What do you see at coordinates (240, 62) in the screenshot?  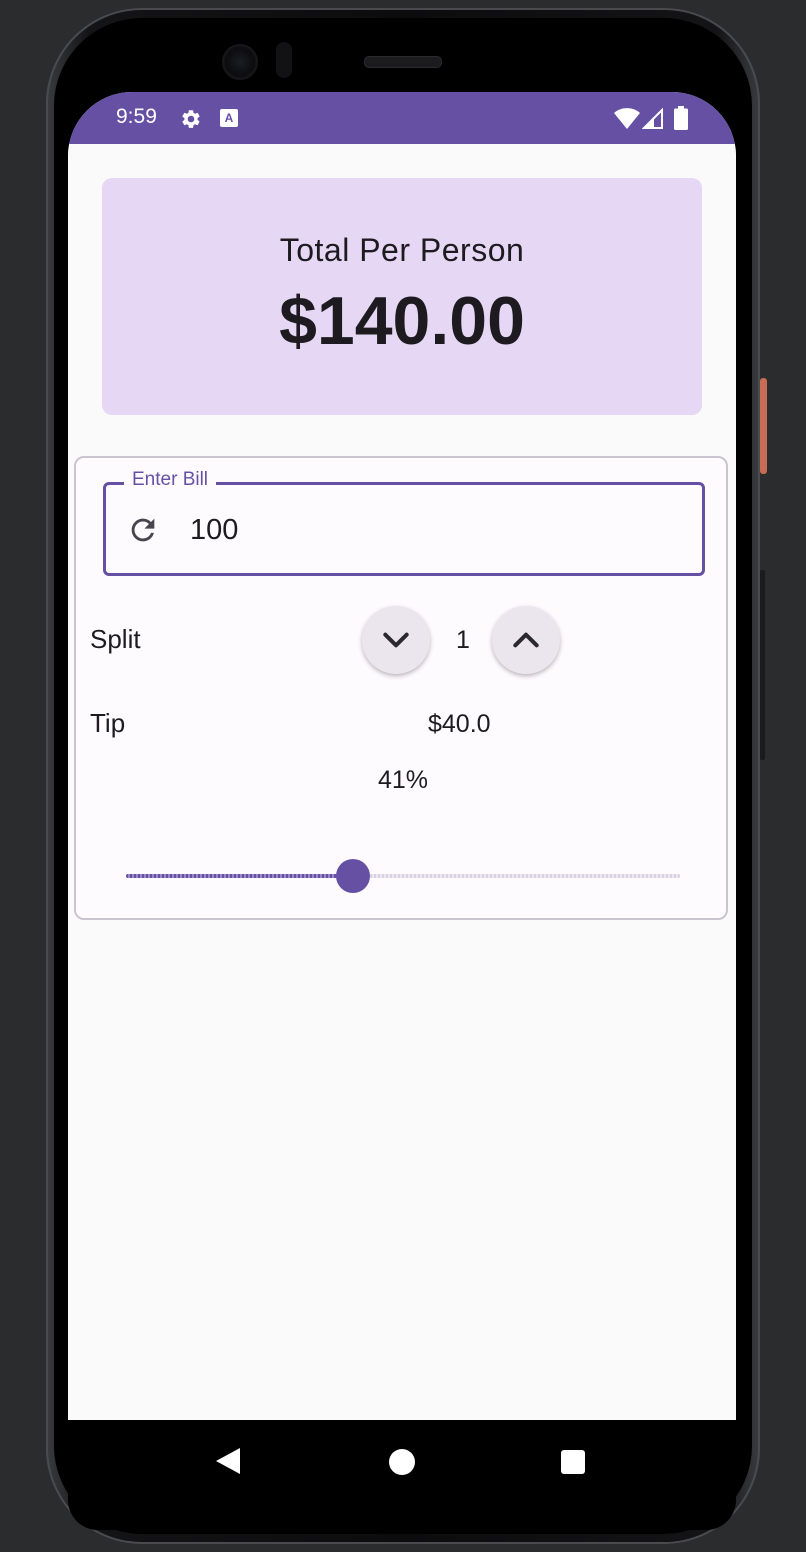 I see `front-camera` at bounding box center [240, 62].